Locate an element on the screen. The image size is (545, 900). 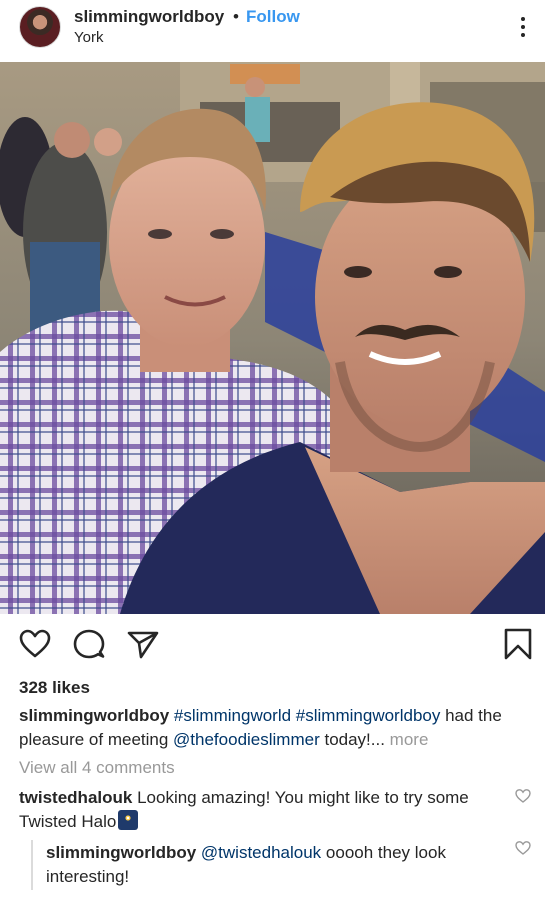
likes-count: 328 likes is located at coordinates (54, 688).